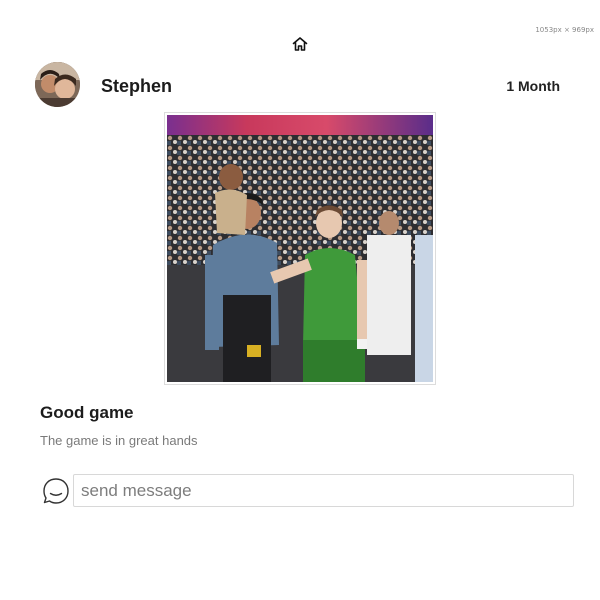 The height and width of the screenshot is (600, 600). What do you see at coordinates (119, 440) in the screenshot?
I see `post-caption: The game is in great hands` at bounding box center [119, 440].